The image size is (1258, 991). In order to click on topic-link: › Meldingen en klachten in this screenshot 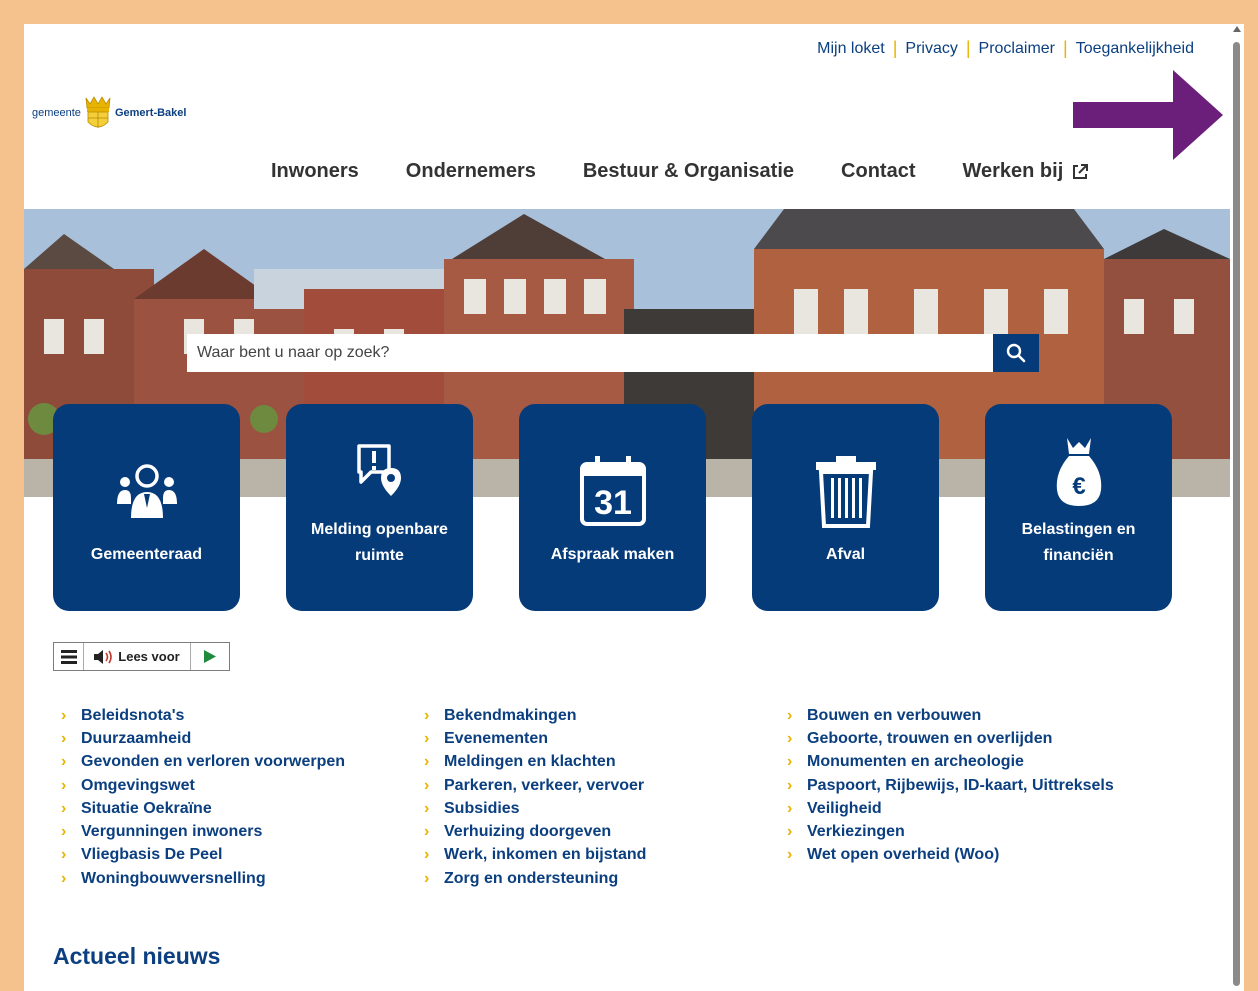, I will do `click(605, 762)`.